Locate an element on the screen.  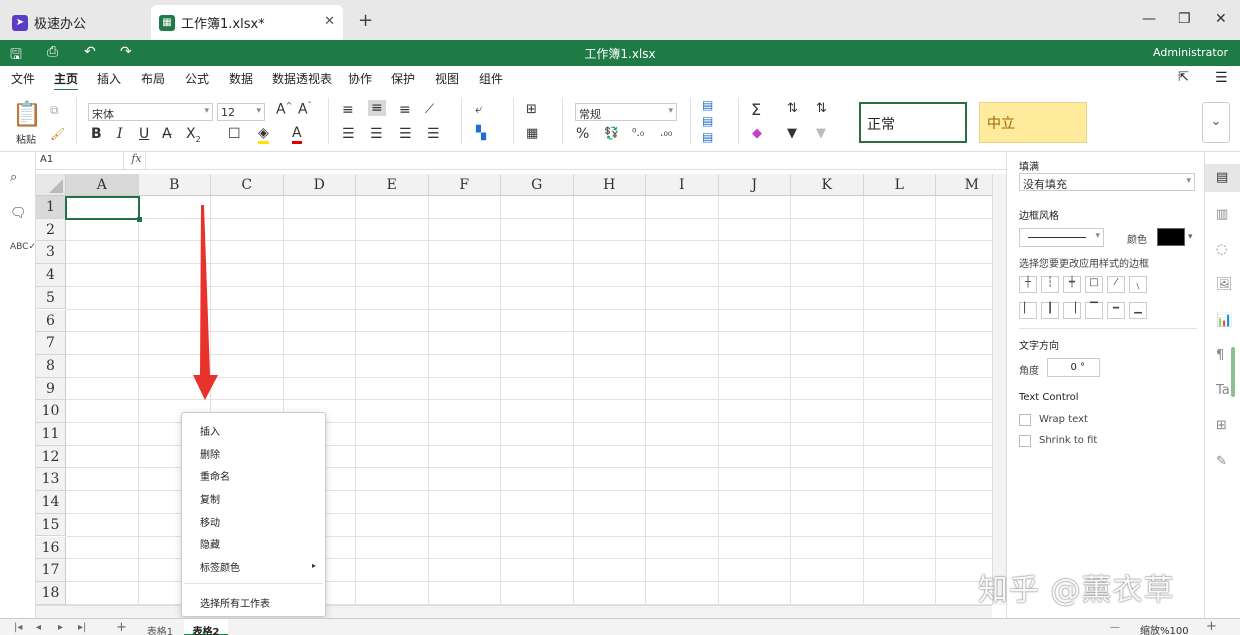
font-color-icon: A is located at coordinates (297, 134).